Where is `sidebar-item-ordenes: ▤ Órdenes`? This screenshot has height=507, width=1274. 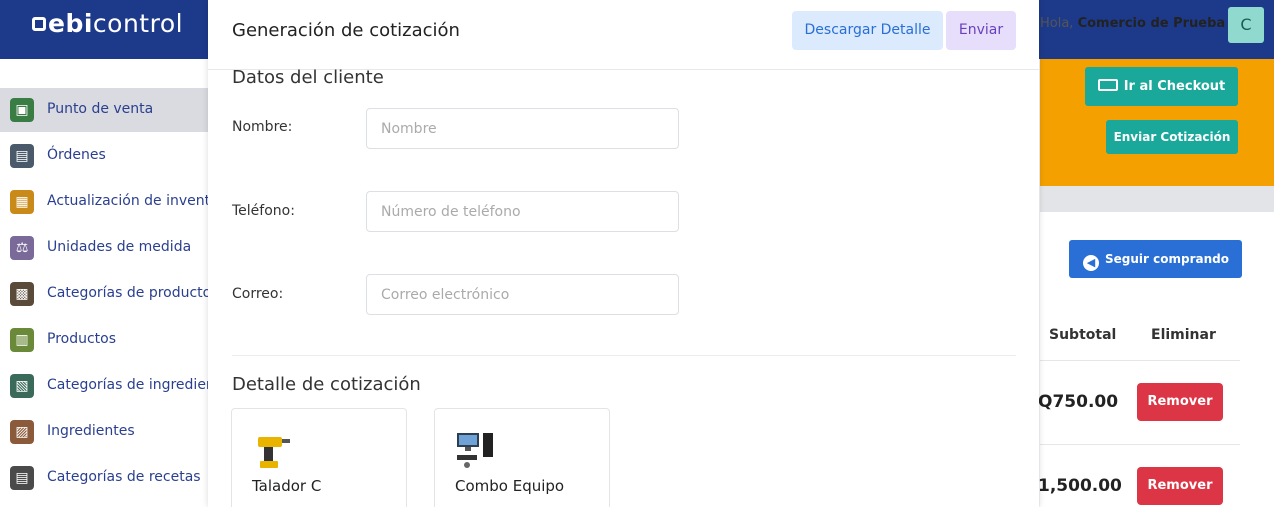 sidebar-item-ordenes: ▤ Órdenes is located at coordinates (106, 156).